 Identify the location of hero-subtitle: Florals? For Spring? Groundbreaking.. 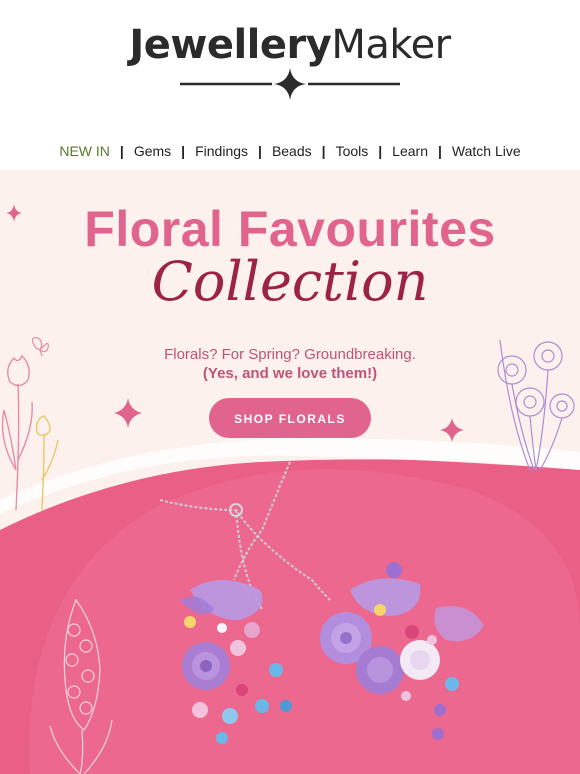
(290, 354).